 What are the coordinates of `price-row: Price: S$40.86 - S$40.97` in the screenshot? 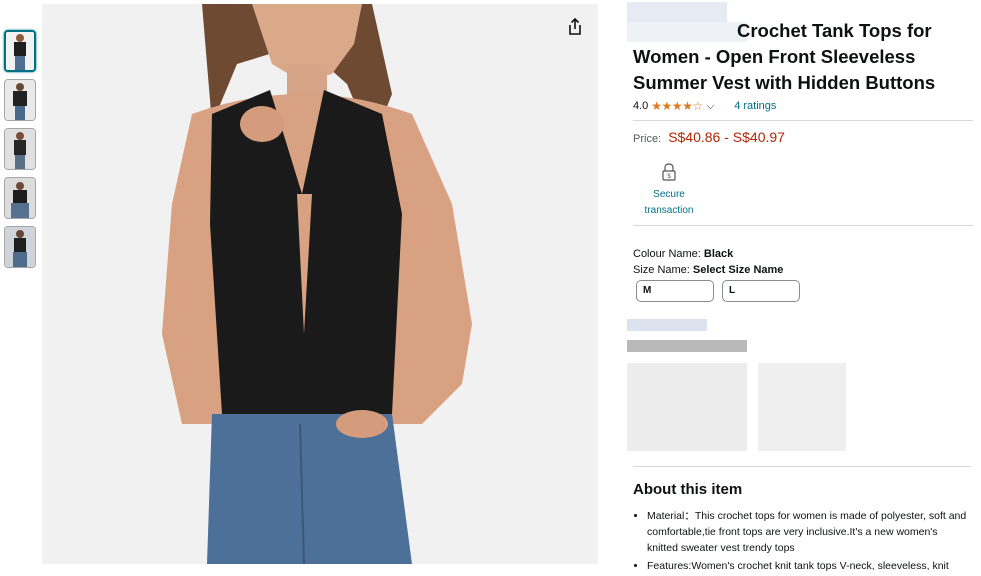 It's located at (803, 137).